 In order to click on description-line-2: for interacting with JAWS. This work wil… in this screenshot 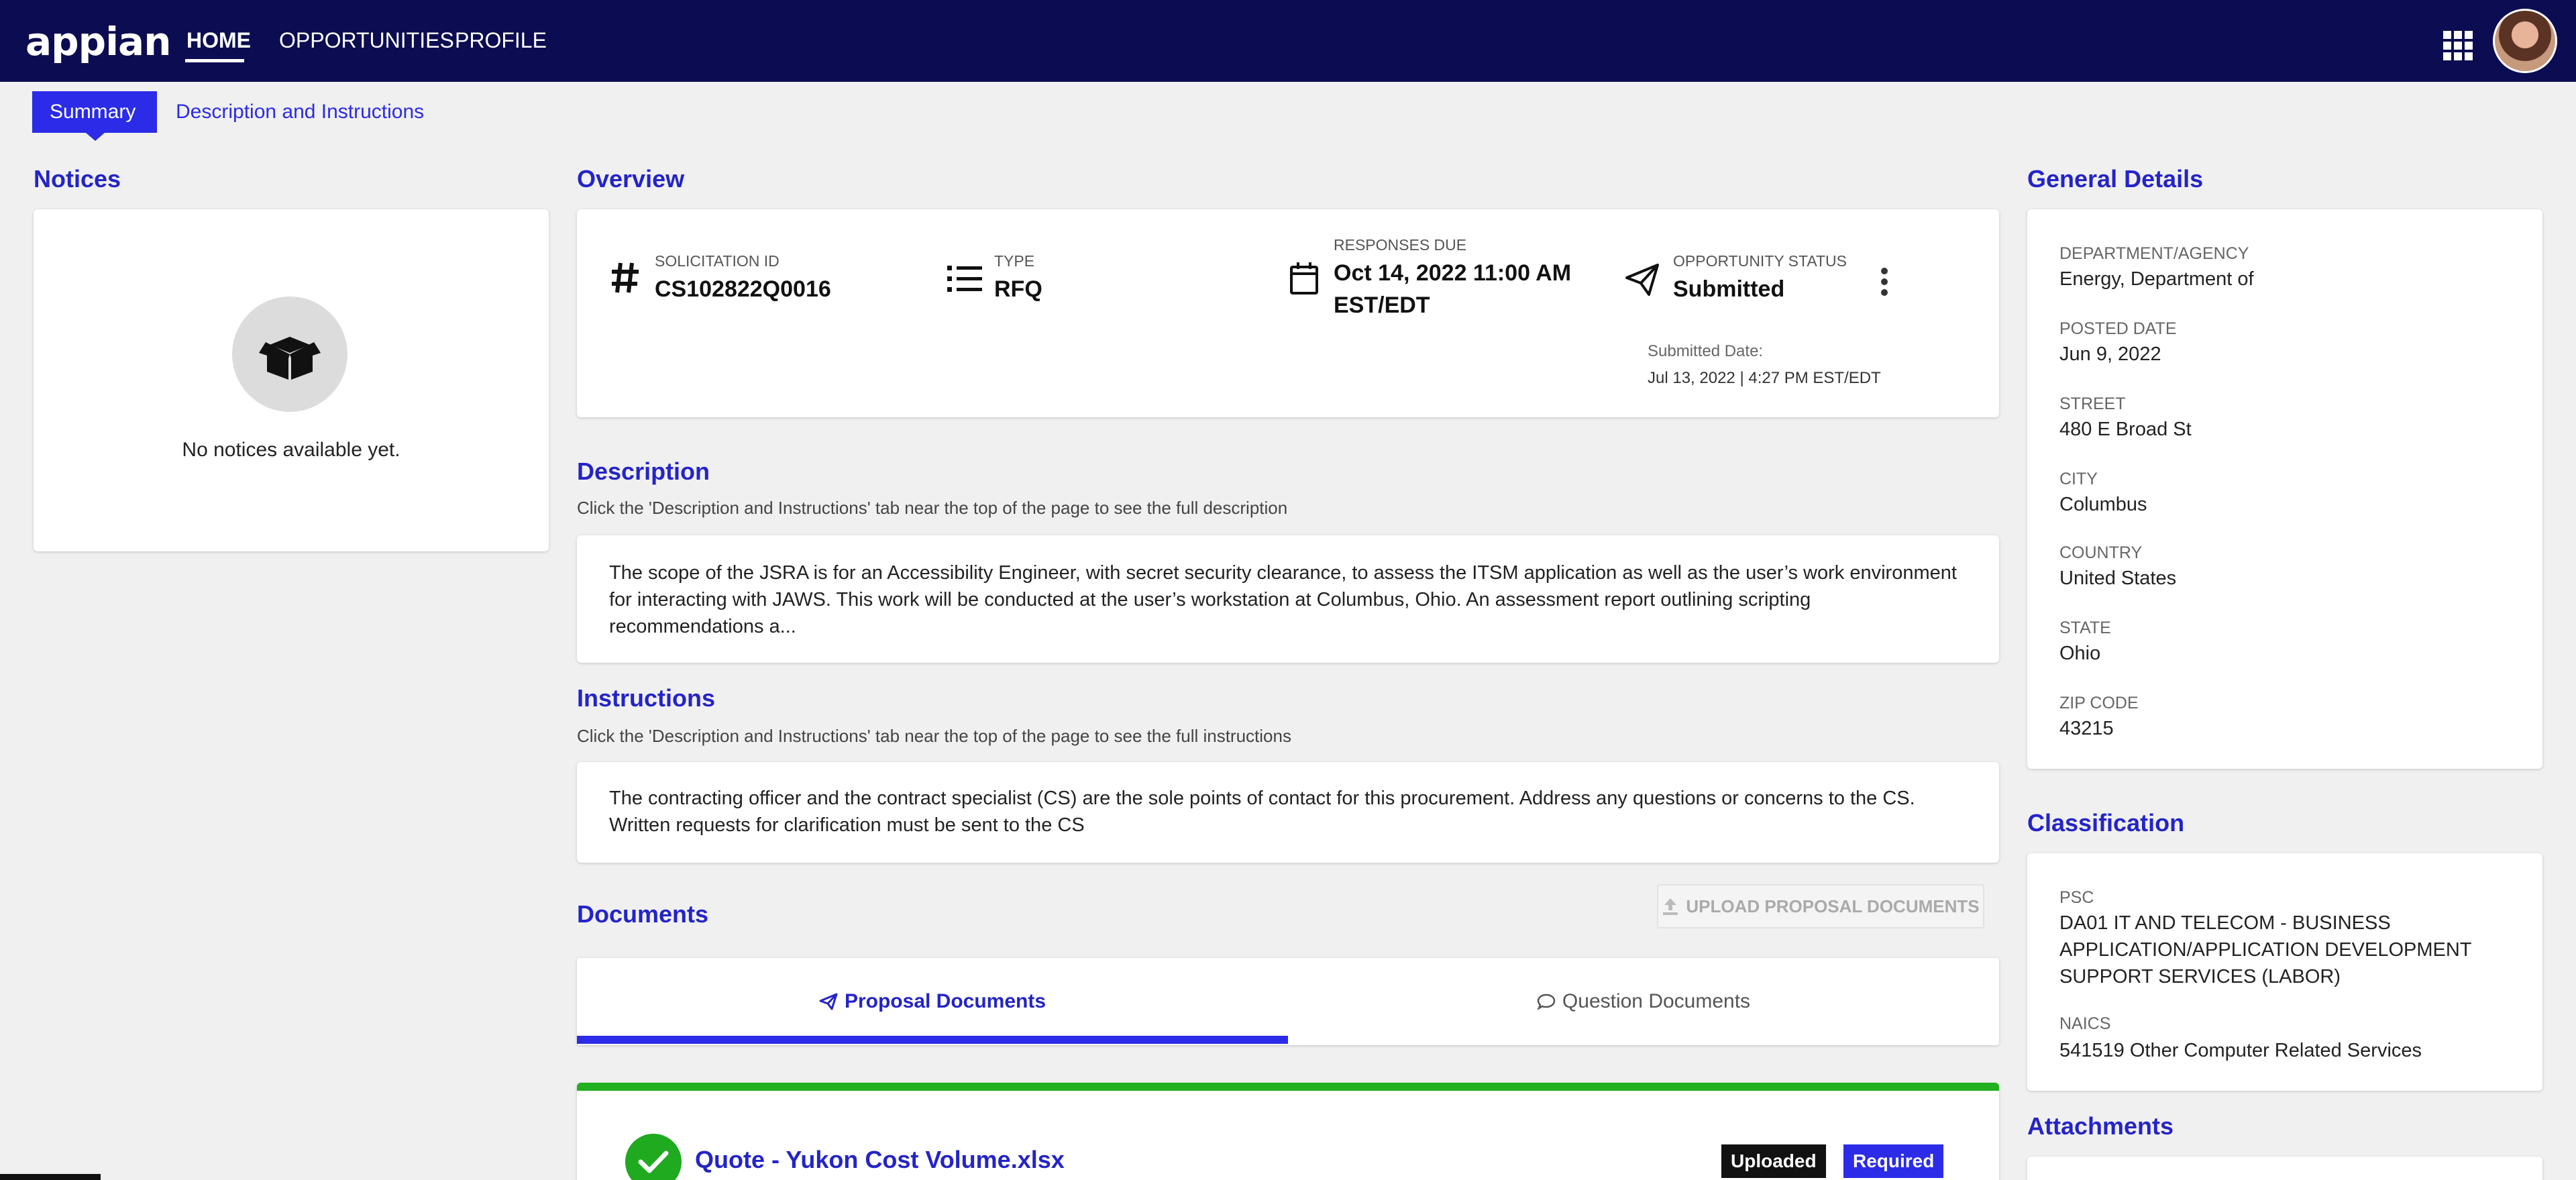, I will do `click(1210, 599)`.